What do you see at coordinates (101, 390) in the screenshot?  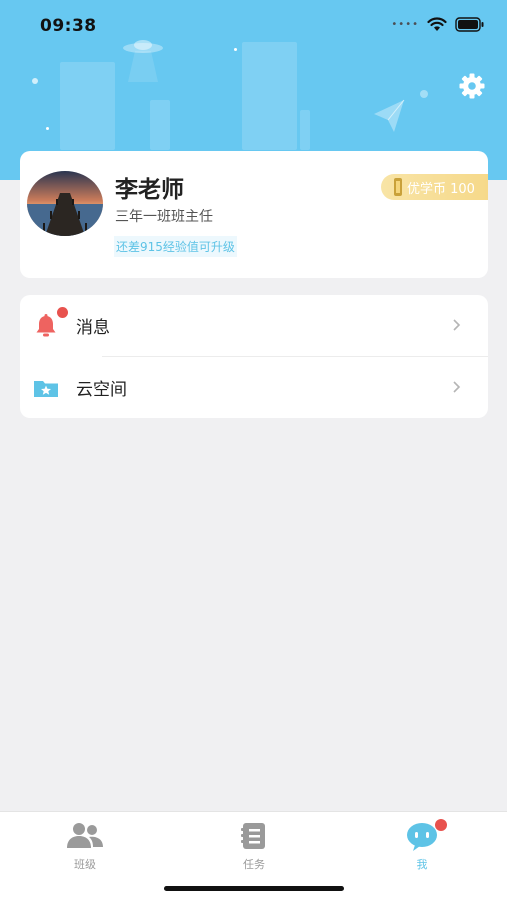 I see `menu-item-label: 云空间` at bounding box center [101, 390].